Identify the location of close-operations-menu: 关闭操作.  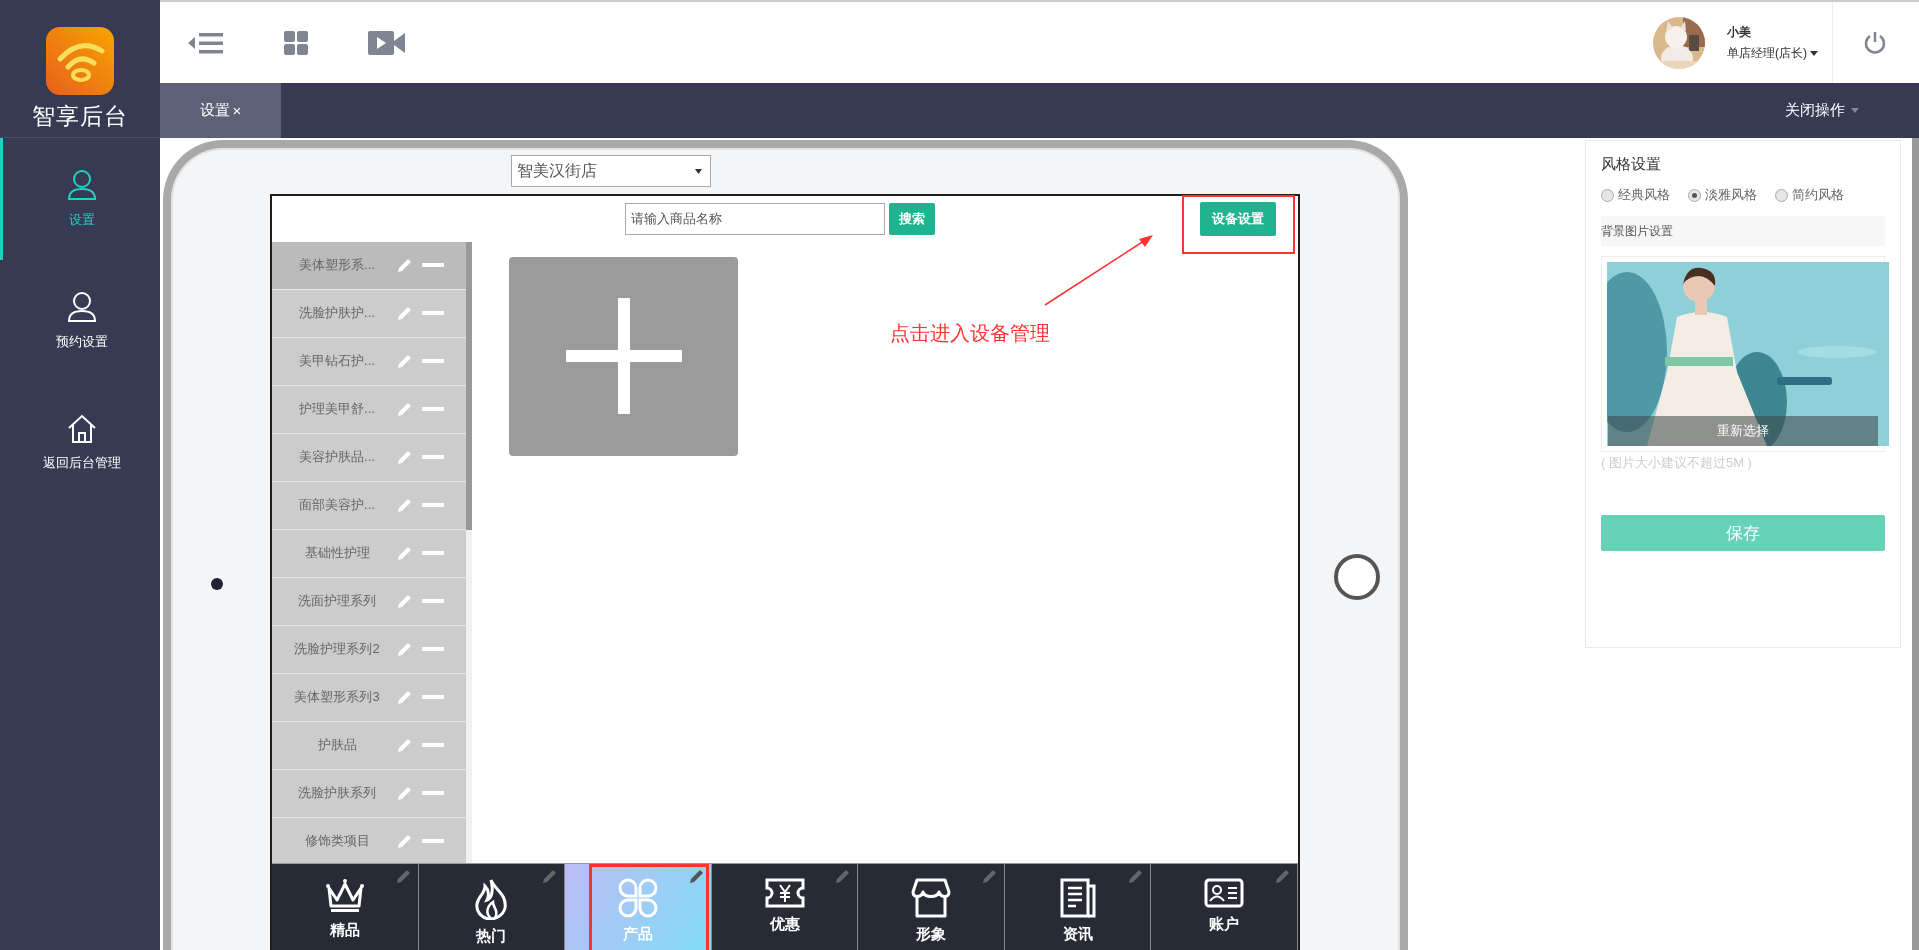
(1822, 110).